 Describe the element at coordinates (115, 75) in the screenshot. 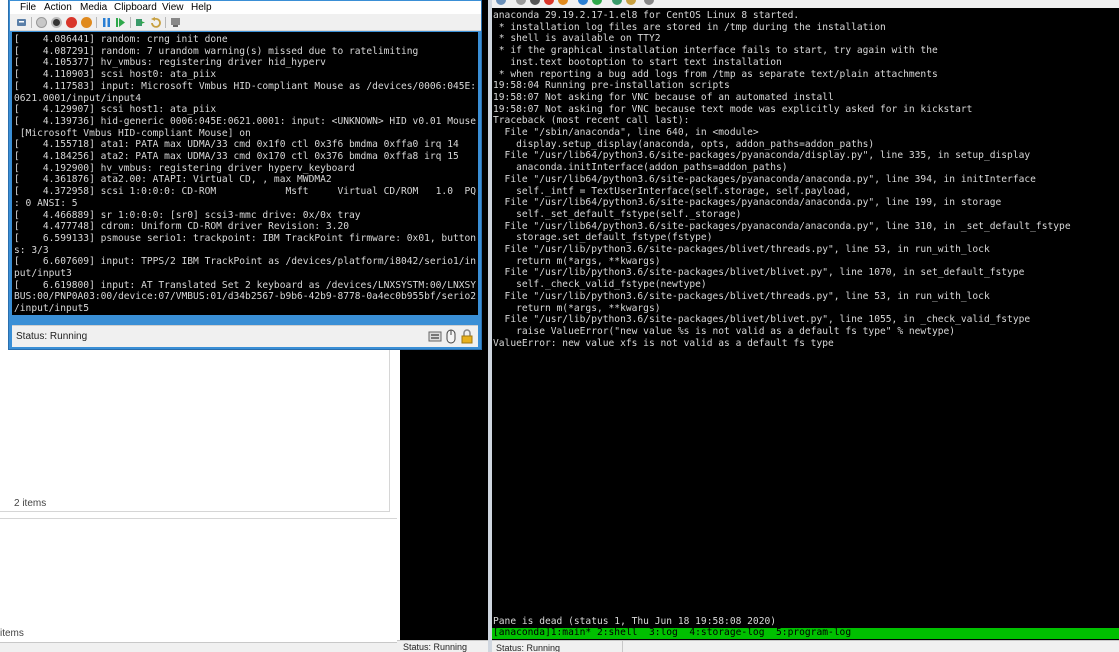

I see `console-line: [ 4.110903] scsi host0: ata_piix` at that location.